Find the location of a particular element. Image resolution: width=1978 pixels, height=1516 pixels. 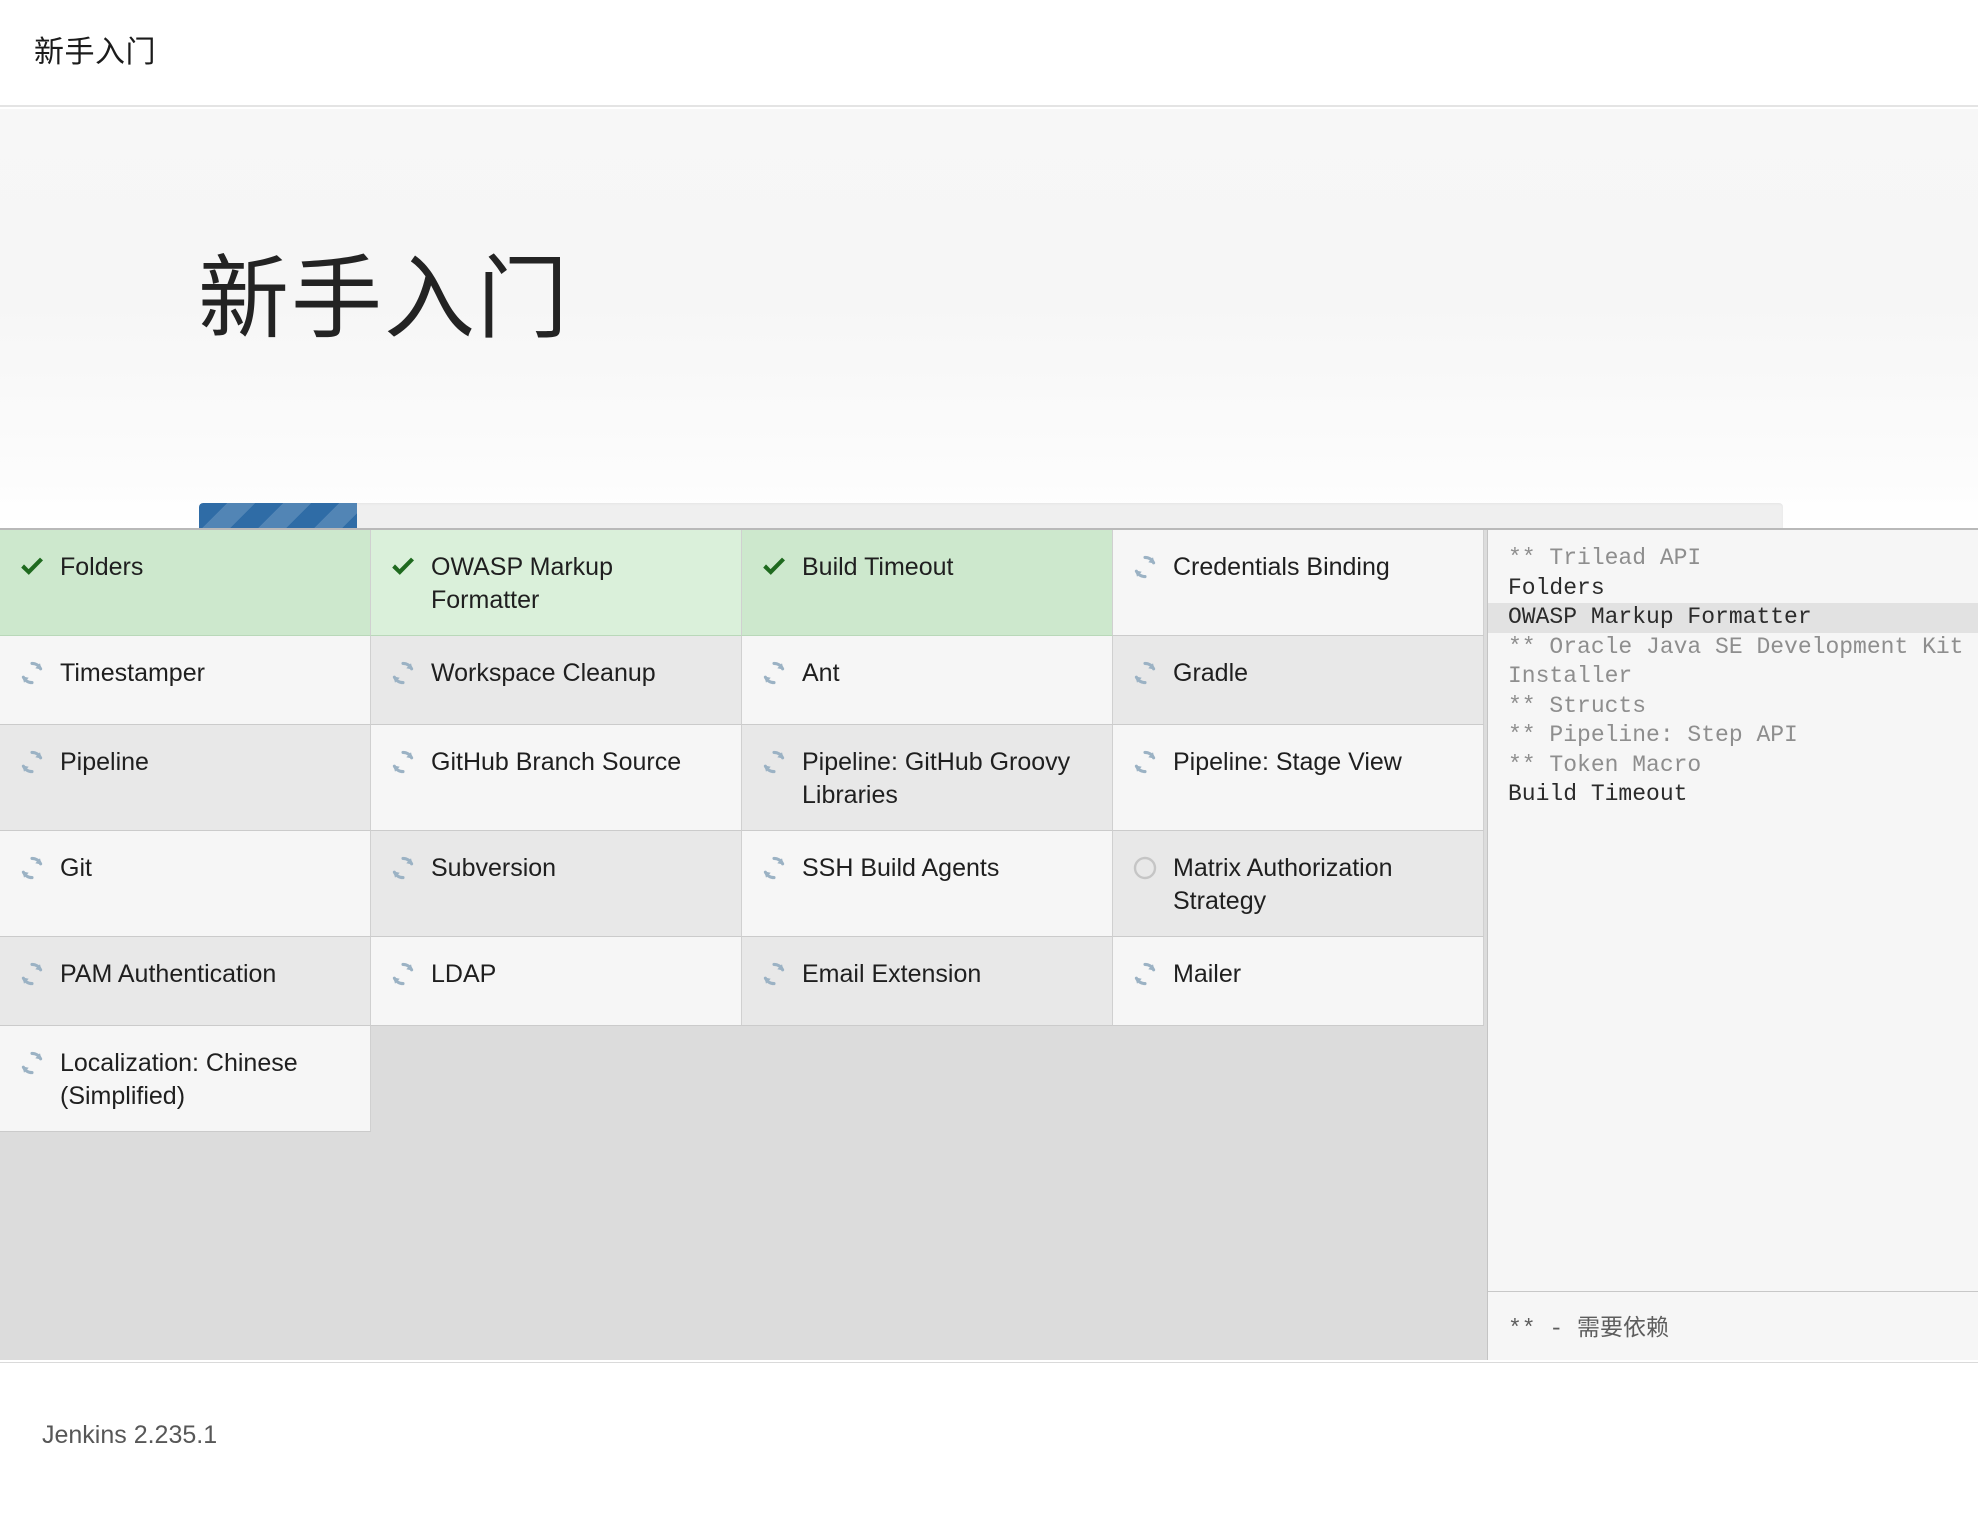

plugin-cell: Timestamper is located at coordinates (185, 680).